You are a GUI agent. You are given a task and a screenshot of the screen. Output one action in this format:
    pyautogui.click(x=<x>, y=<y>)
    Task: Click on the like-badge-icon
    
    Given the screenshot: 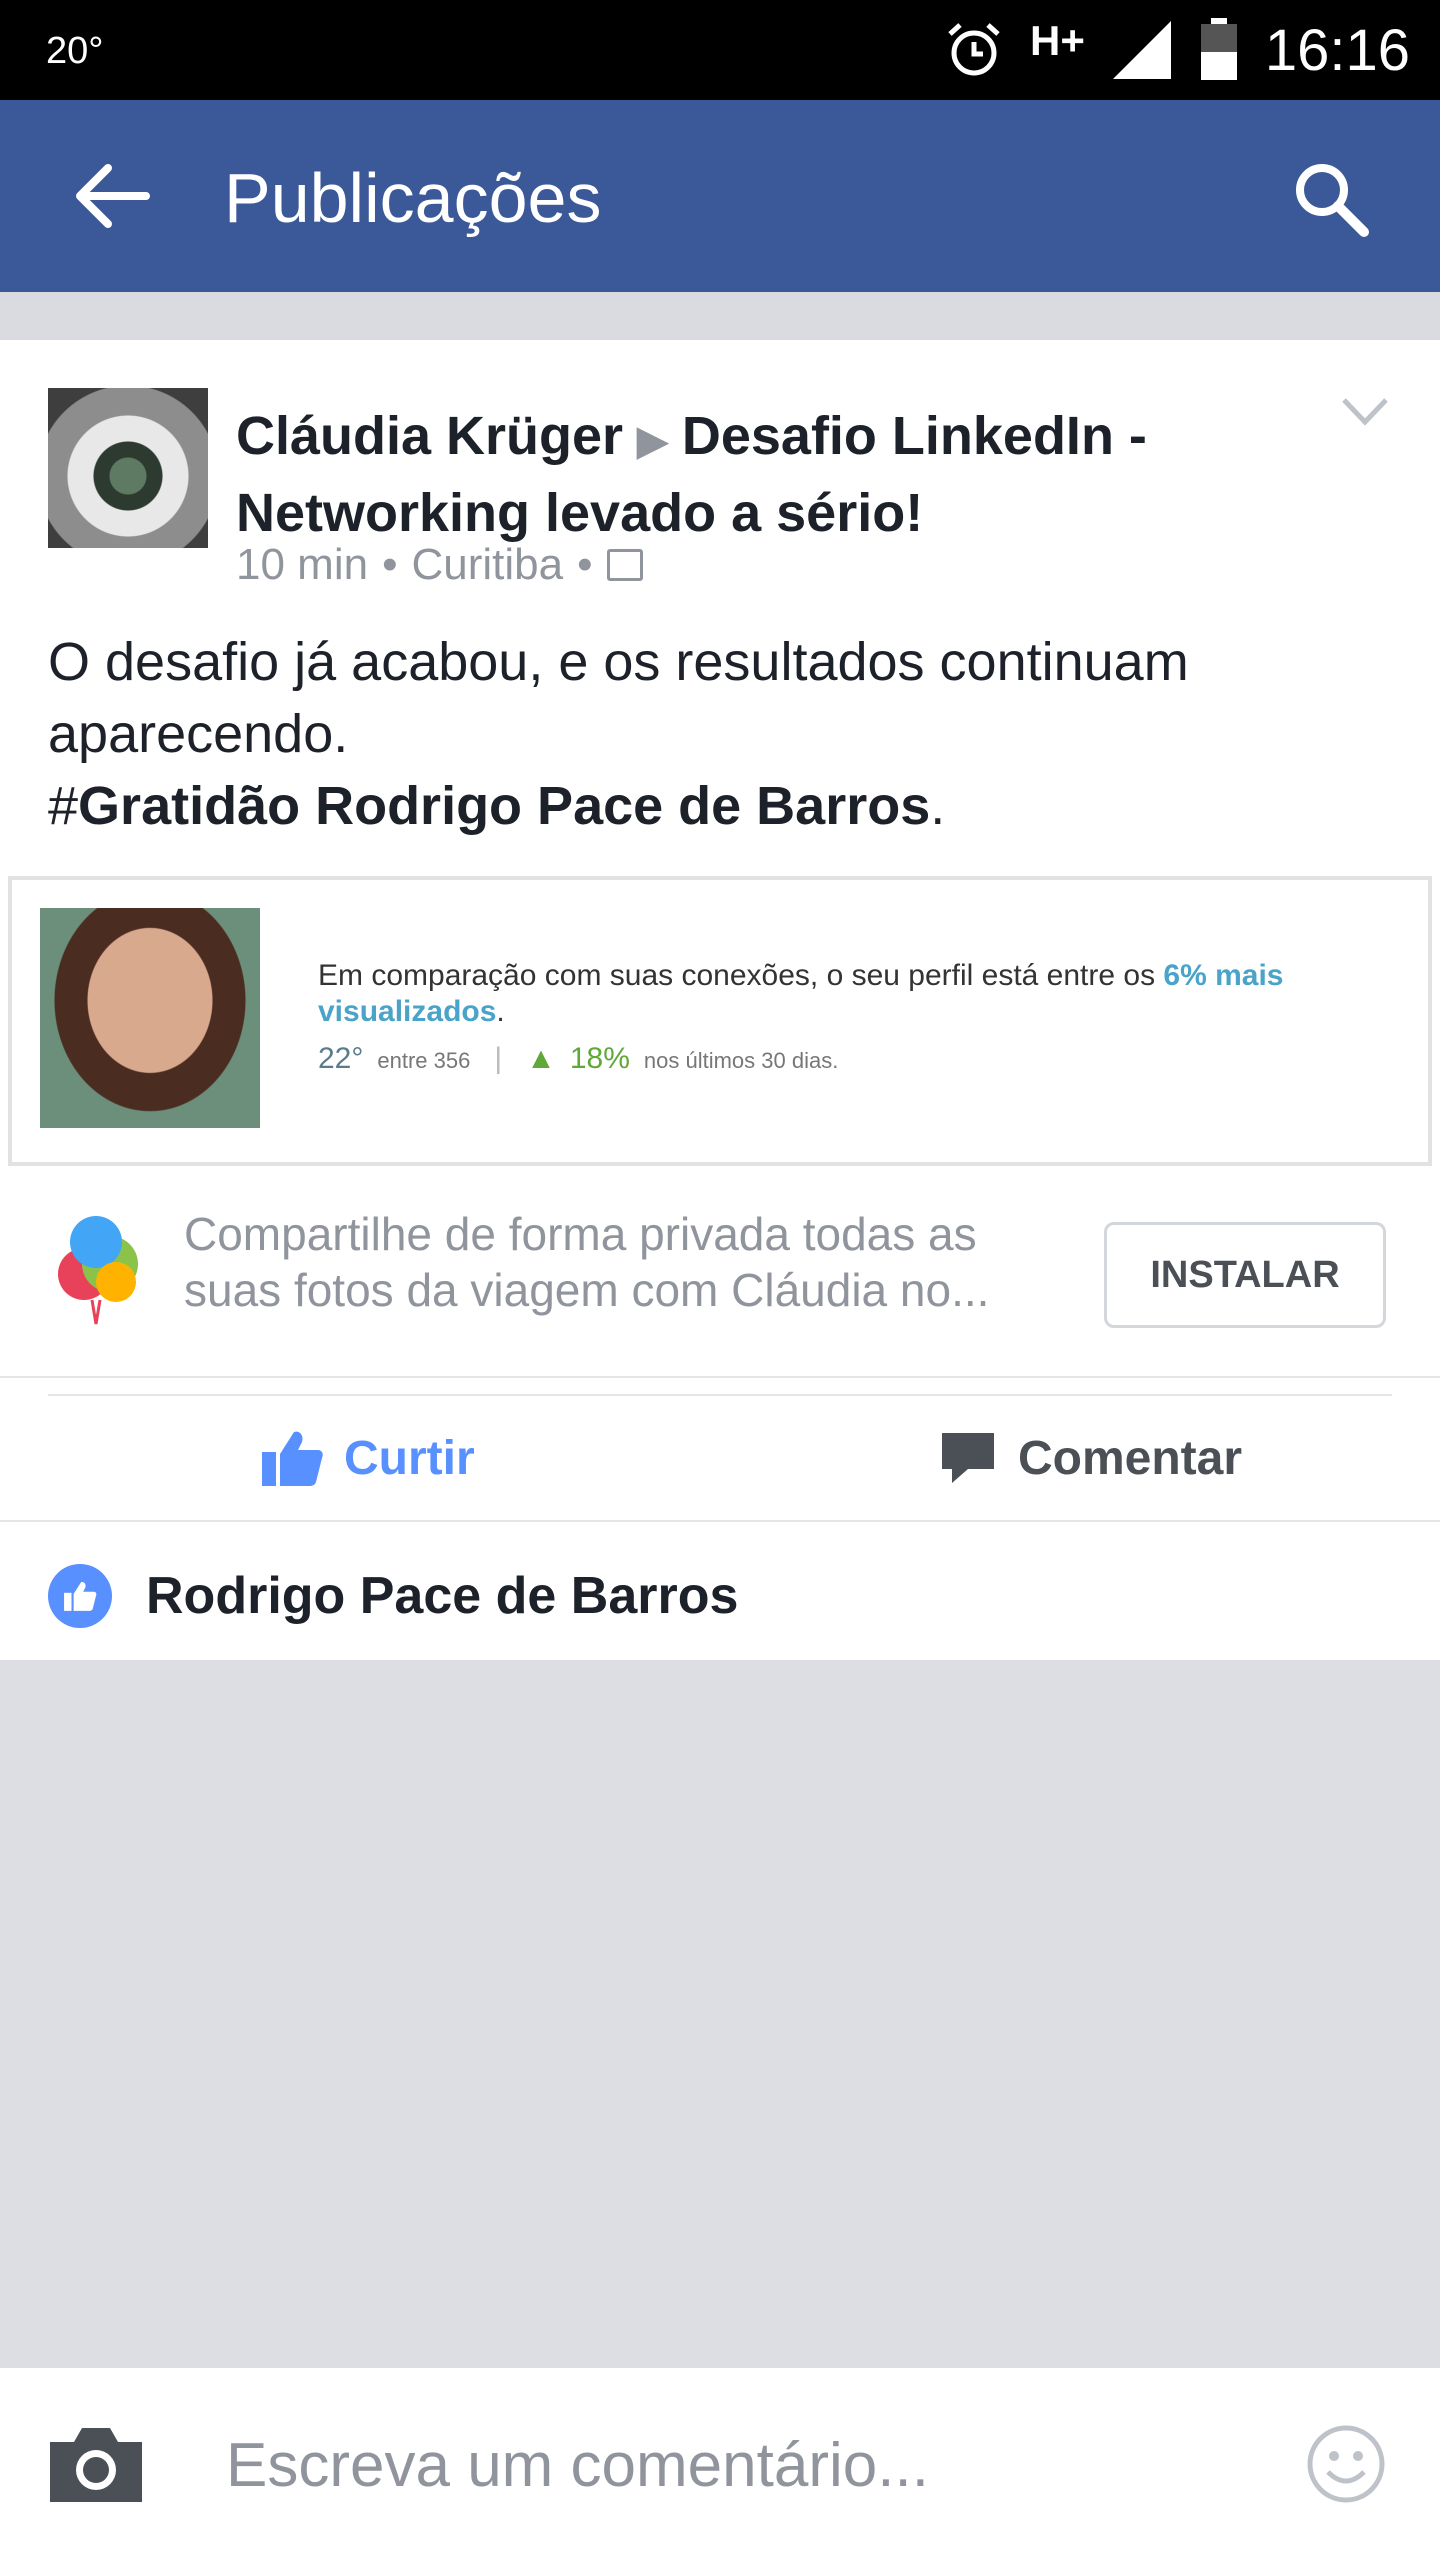 What is the action you would take?
    pyautogui.click(x=80, y=1596)
    